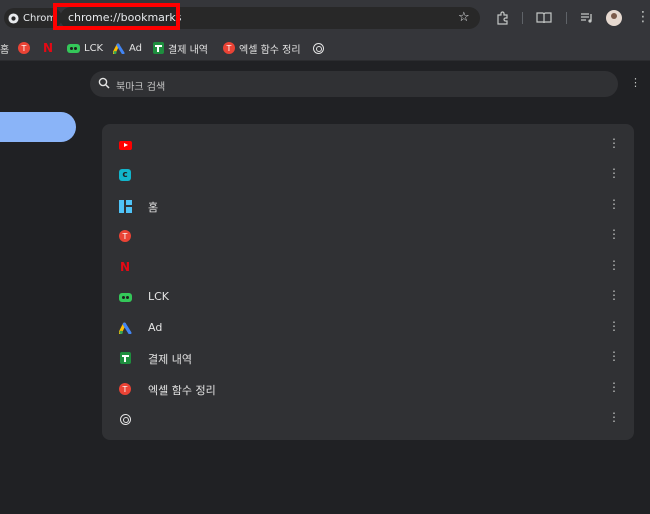 The width and height of the screenshot is (650, 514). Describe the element at coordinates (354, 84) in the screenshot. I see `bookmark-search-bar: 북마크 검색` at that location.